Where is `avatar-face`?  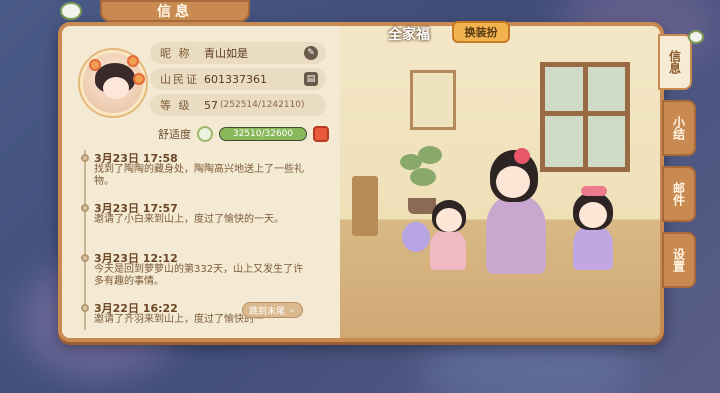
avatar-face is located at coordinates (116, 88).